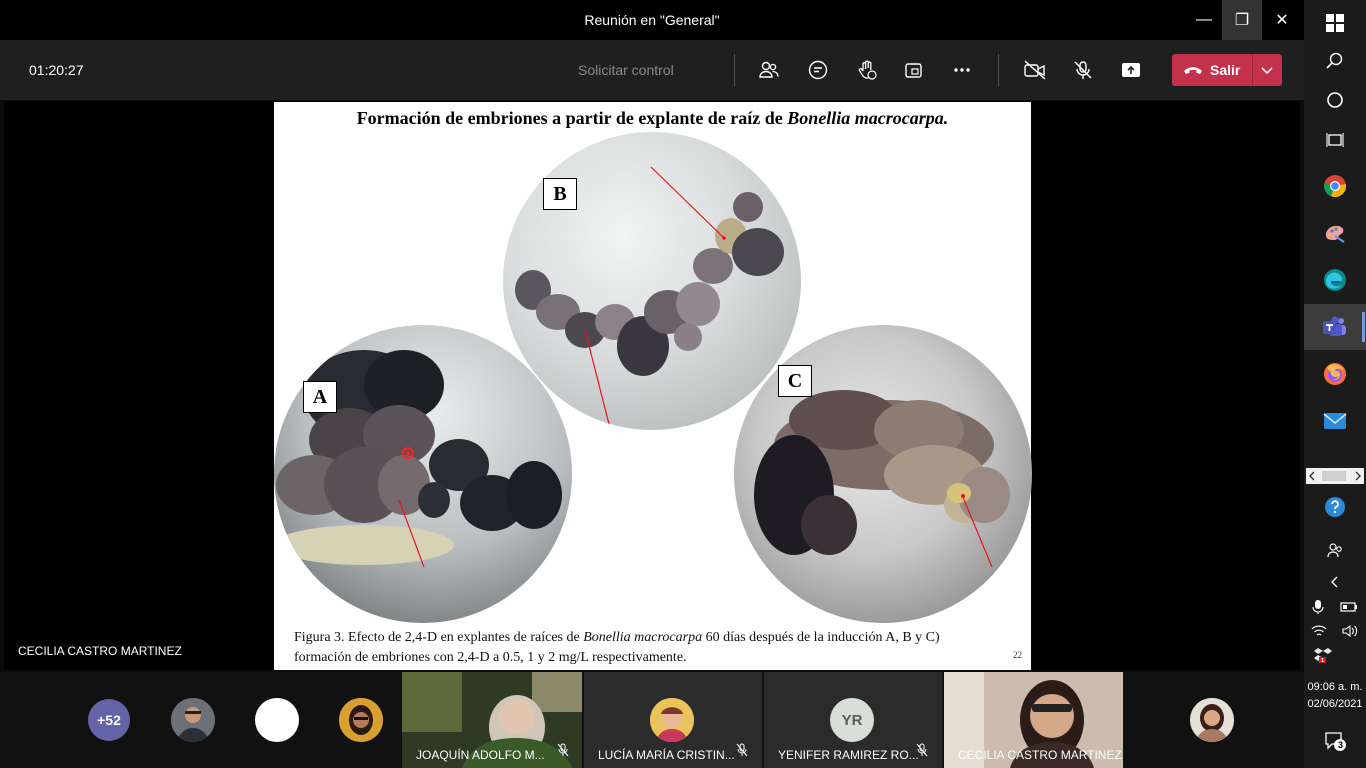 The height and width of the screenshot is (768, 1366). What do you see at coordinates (1033, 720) in the screenshot?
I see `participant-video-tile: CECILIA CASTRO MARTINEZ` at bounding box center [1033, 720].